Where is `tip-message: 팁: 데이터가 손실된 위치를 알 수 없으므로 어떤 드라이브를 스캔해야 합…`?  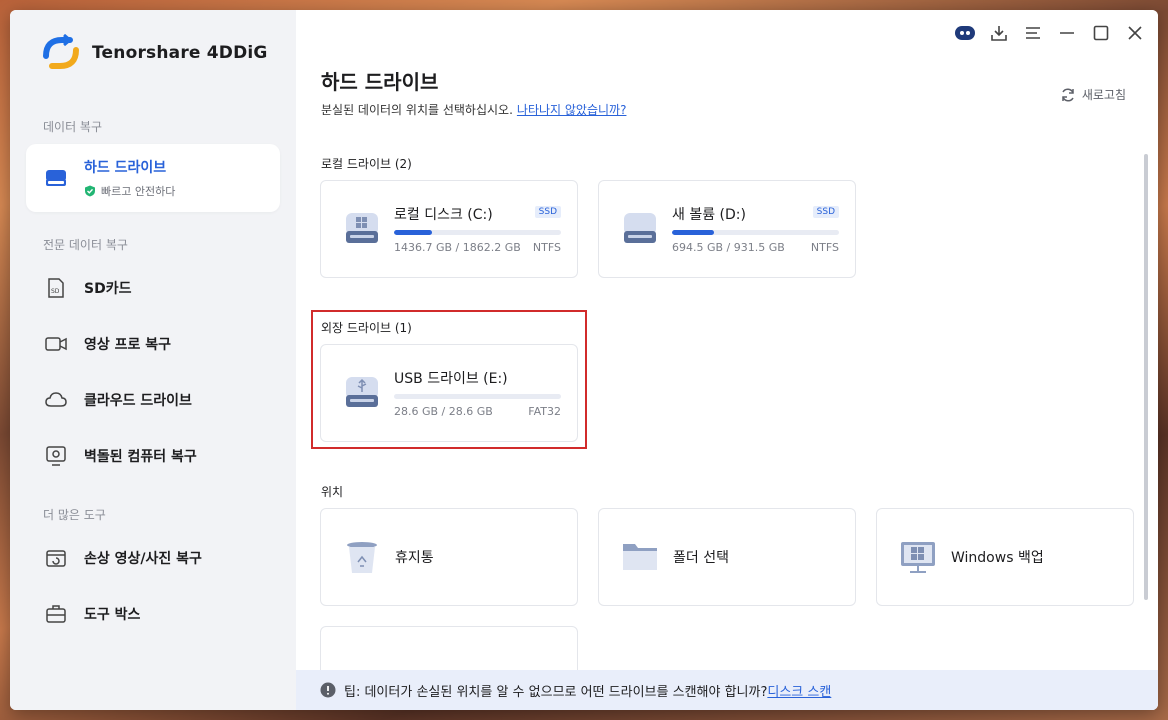 tip-message: 팁: 데이터가 손실된 위치를 알 수 없으므로 어떤 드라이브를 스캔해야 합… is located at coordinates (556, 692).